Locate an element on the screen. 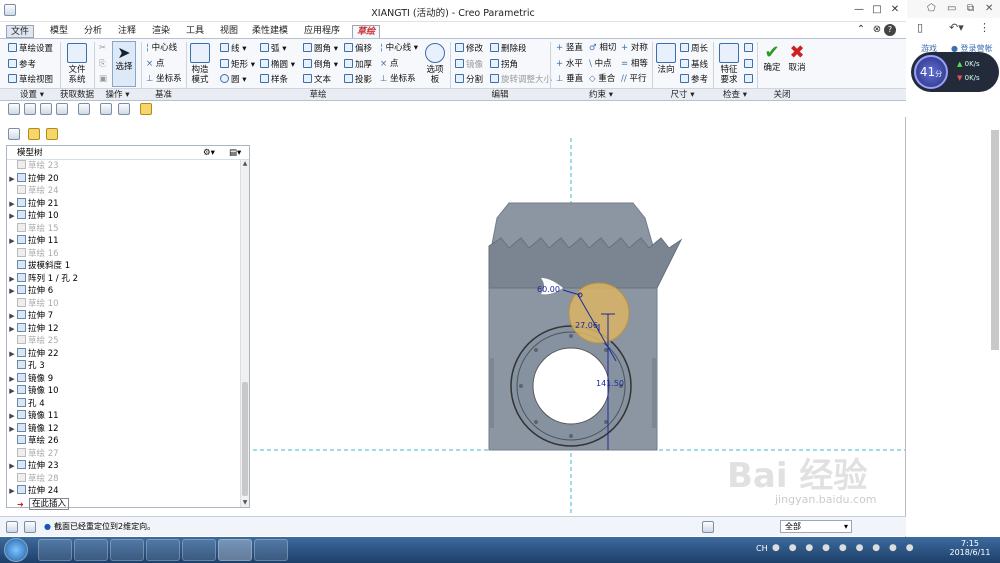  tab-analysis: 分析 is located at coordinates (93, 31).